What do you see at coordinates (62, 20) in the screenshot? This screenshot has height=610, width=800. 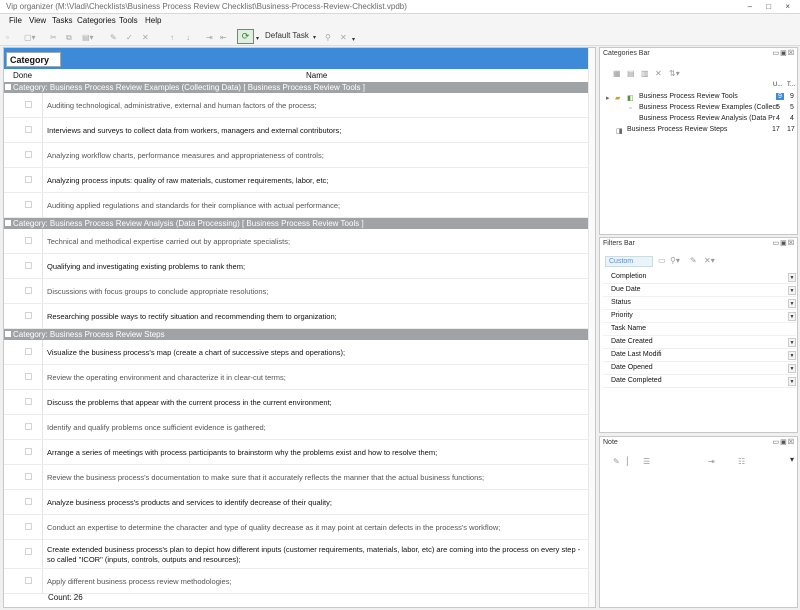 I see `menu-tasks: Tasks` at bounding box center [62, 20].